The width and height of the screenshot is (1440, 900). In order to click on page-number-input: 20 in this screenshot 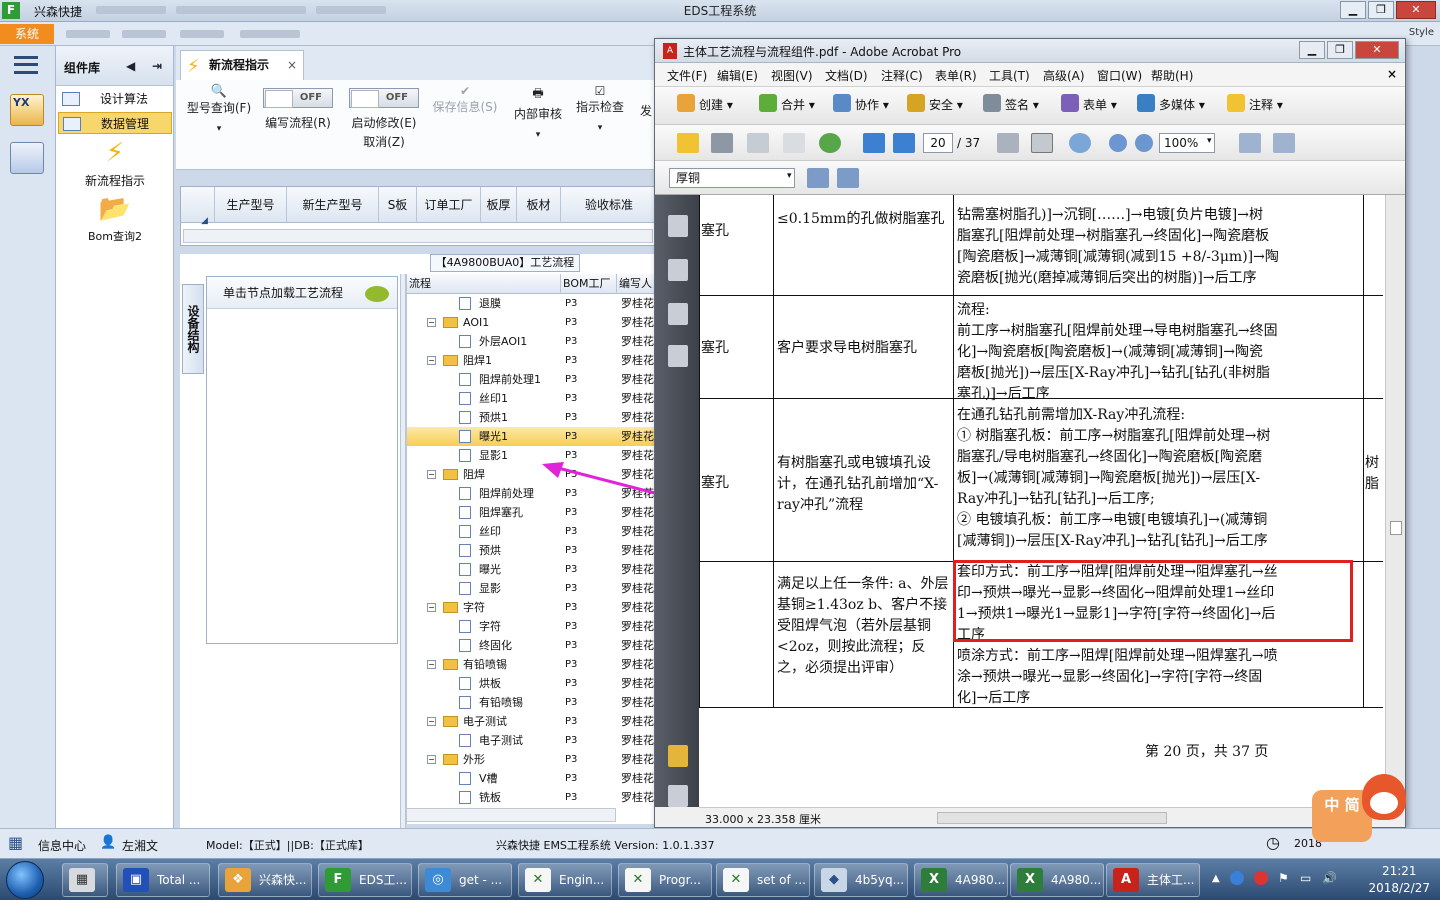, I will do `click(938, 143)`.